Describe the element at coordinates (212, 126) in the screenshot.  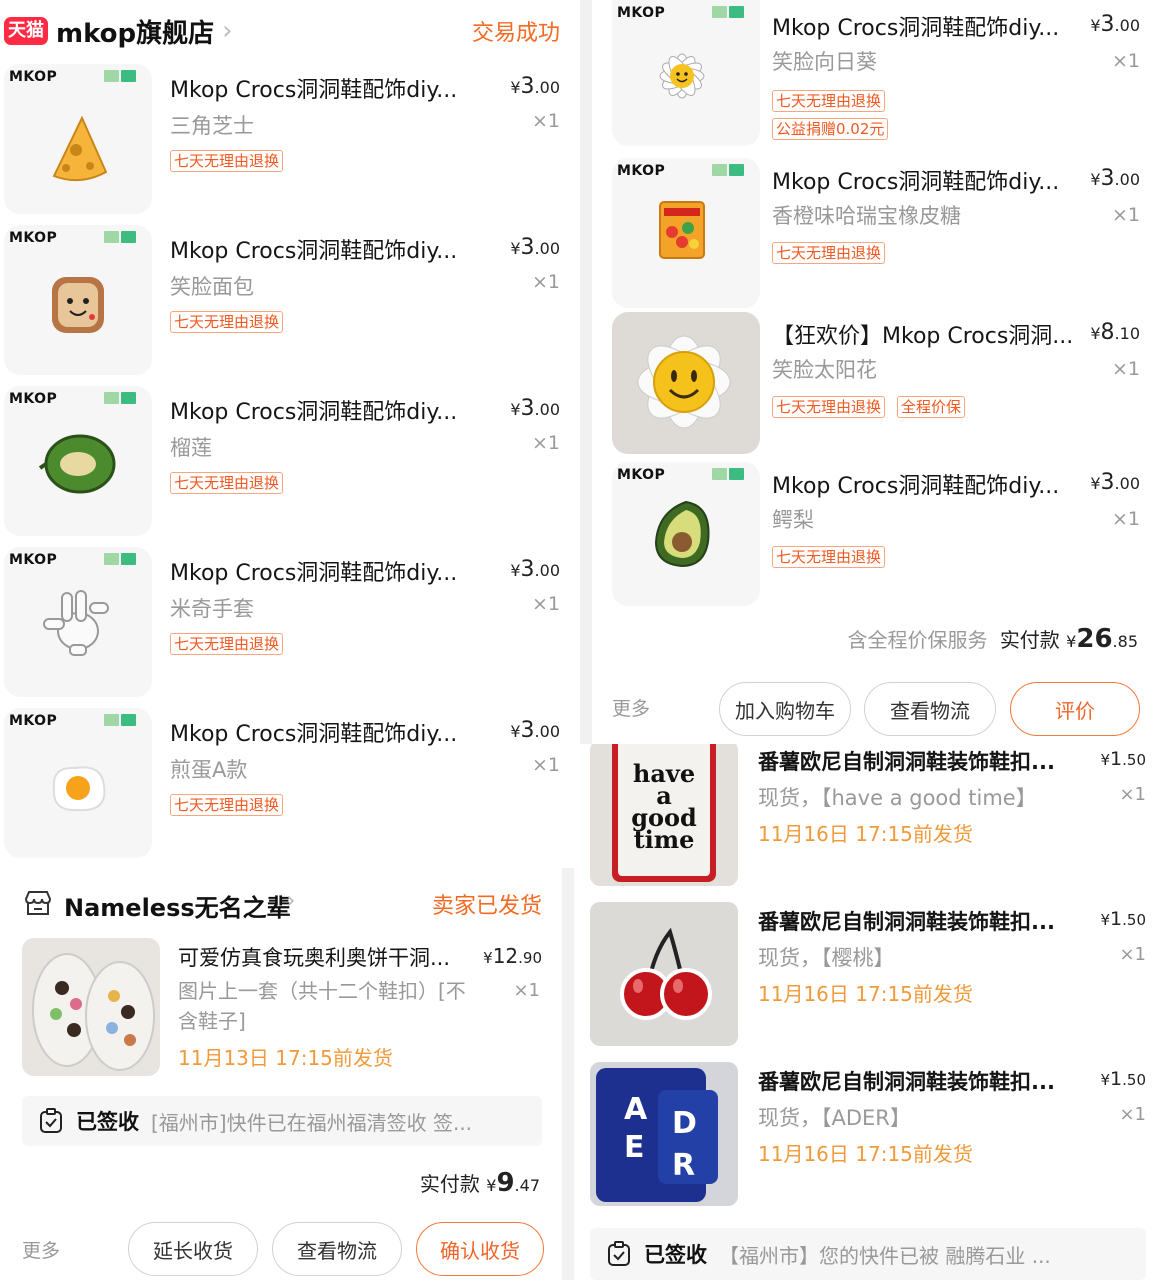
I see `product-variant: 三角芝士` at that location.